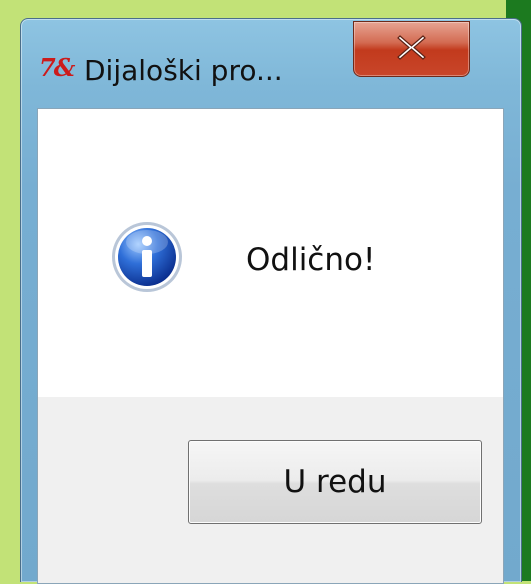 Image resolution: width=531 pixels, height=584 pixels. Describe the element at coordinates (57, 67) in the screenshot. I see `app-icon: 7&` at that location.